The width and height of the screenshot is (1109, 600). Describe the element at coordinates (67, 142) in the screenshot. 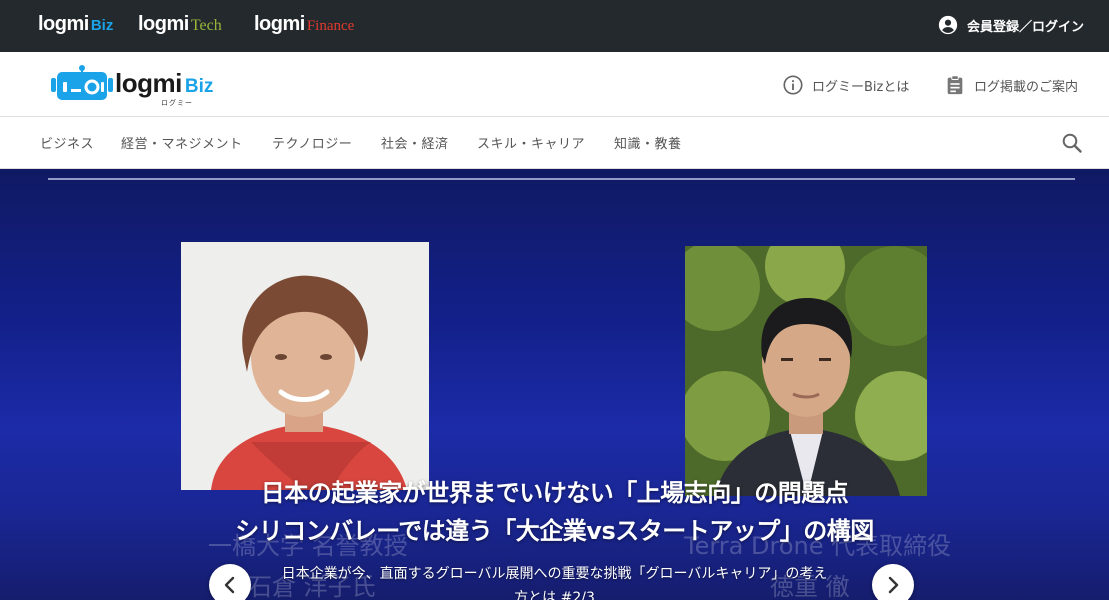

I see `nav-item-business: ビジネス` at that location.